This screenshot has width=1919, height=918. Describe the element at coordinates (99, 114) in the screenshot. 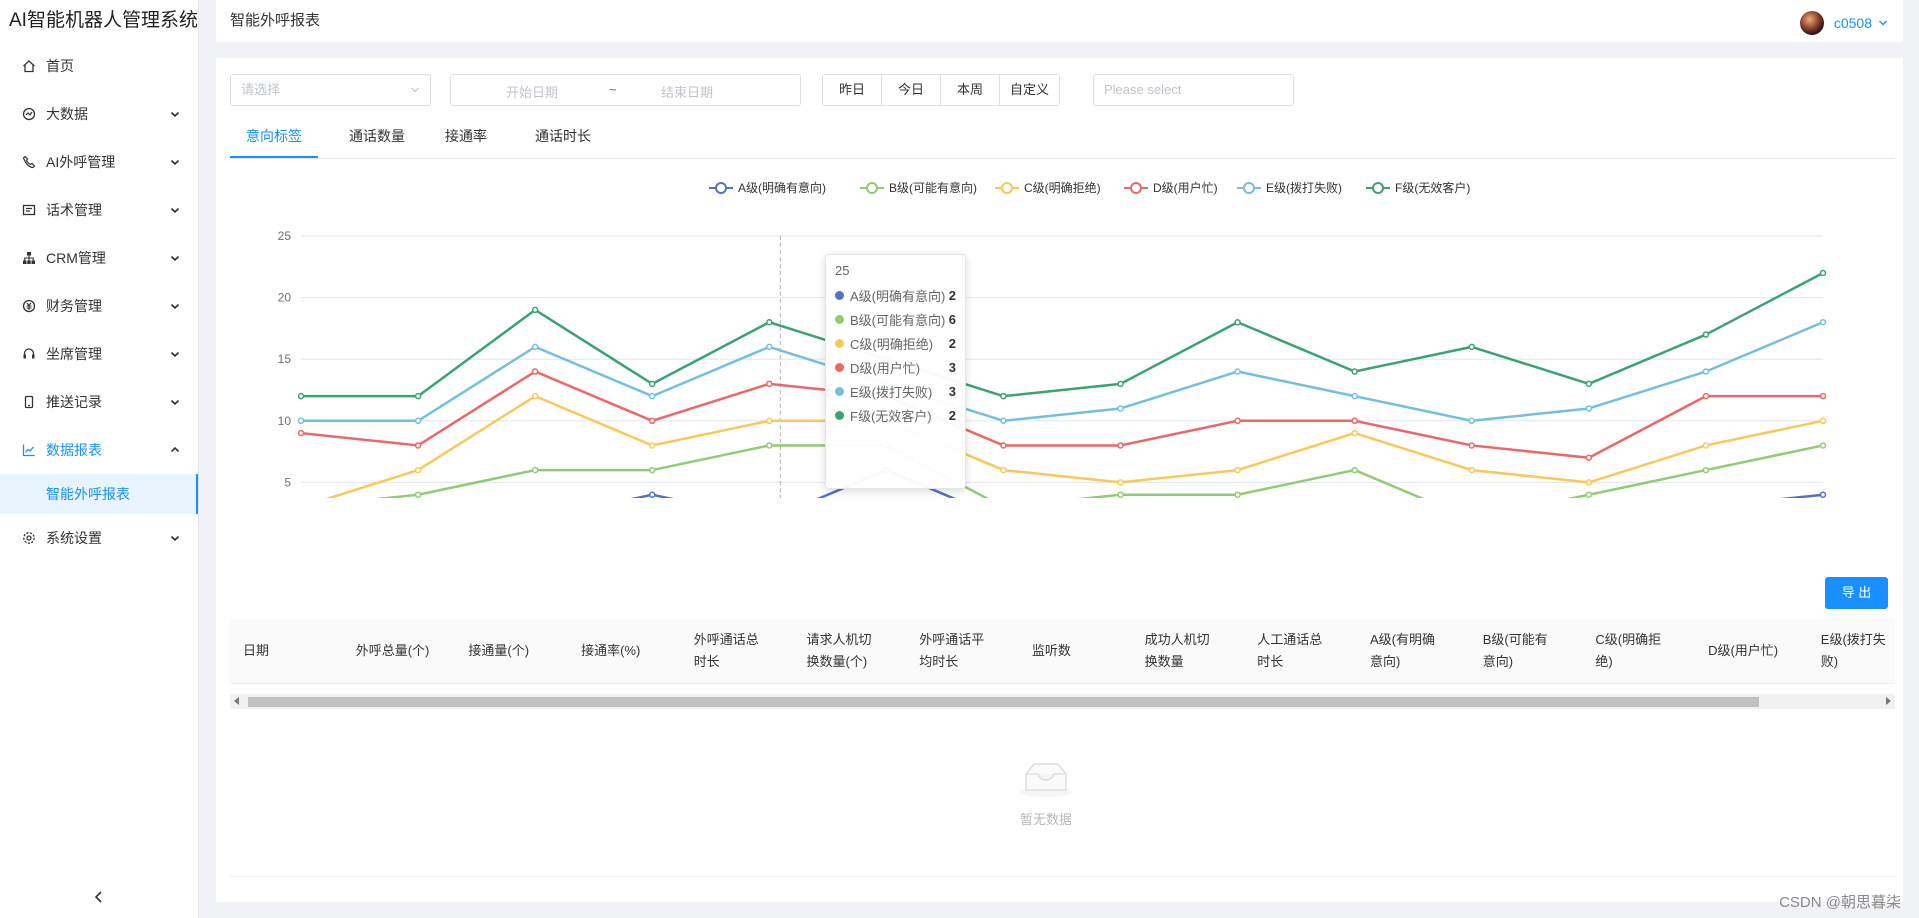

I see `sidebar-item-1: 大数据` at that location.